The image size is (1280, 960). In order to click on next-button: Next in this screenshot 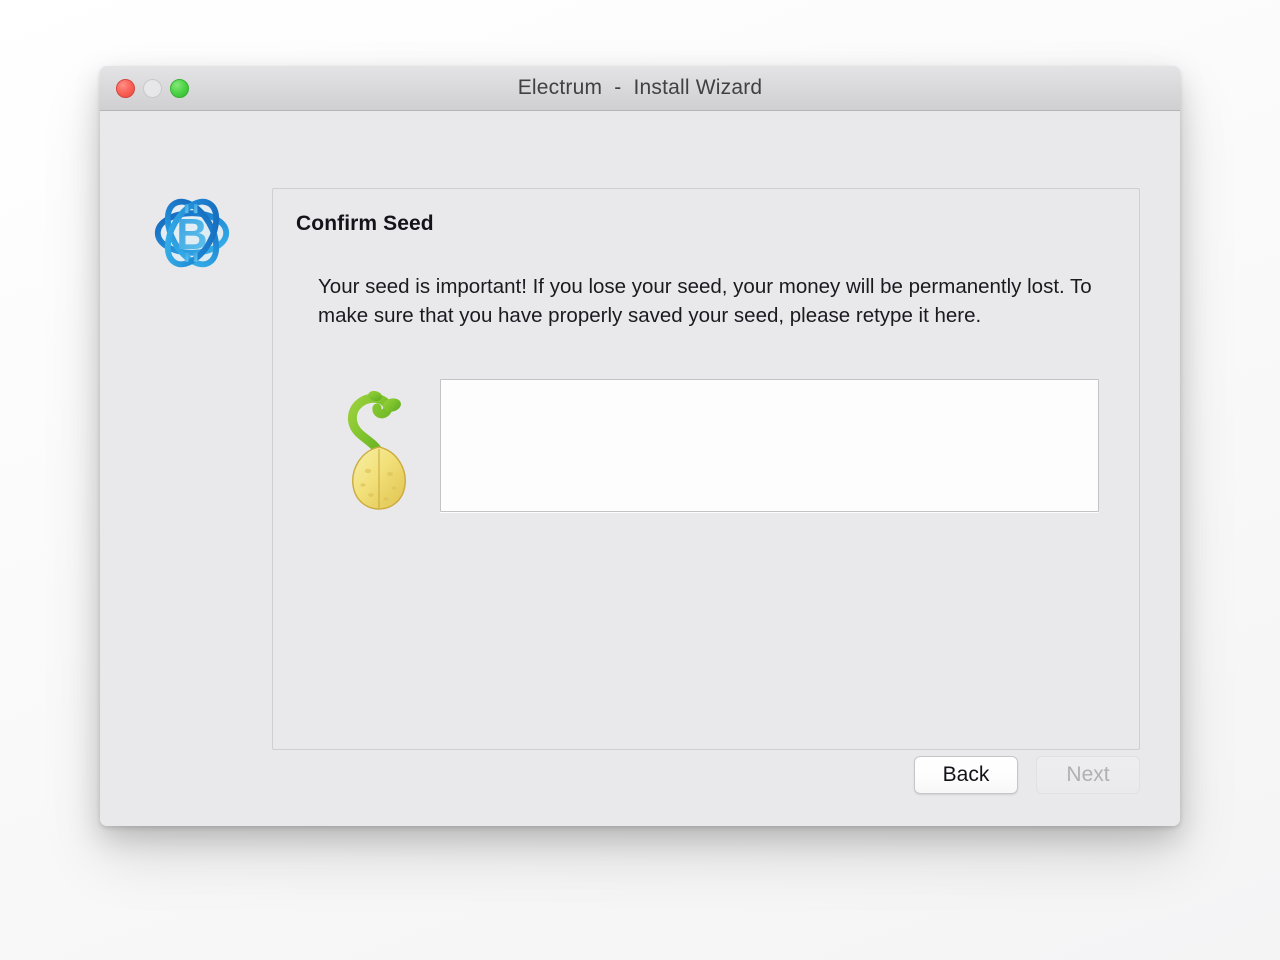, I will do `click(1088, 775)`.